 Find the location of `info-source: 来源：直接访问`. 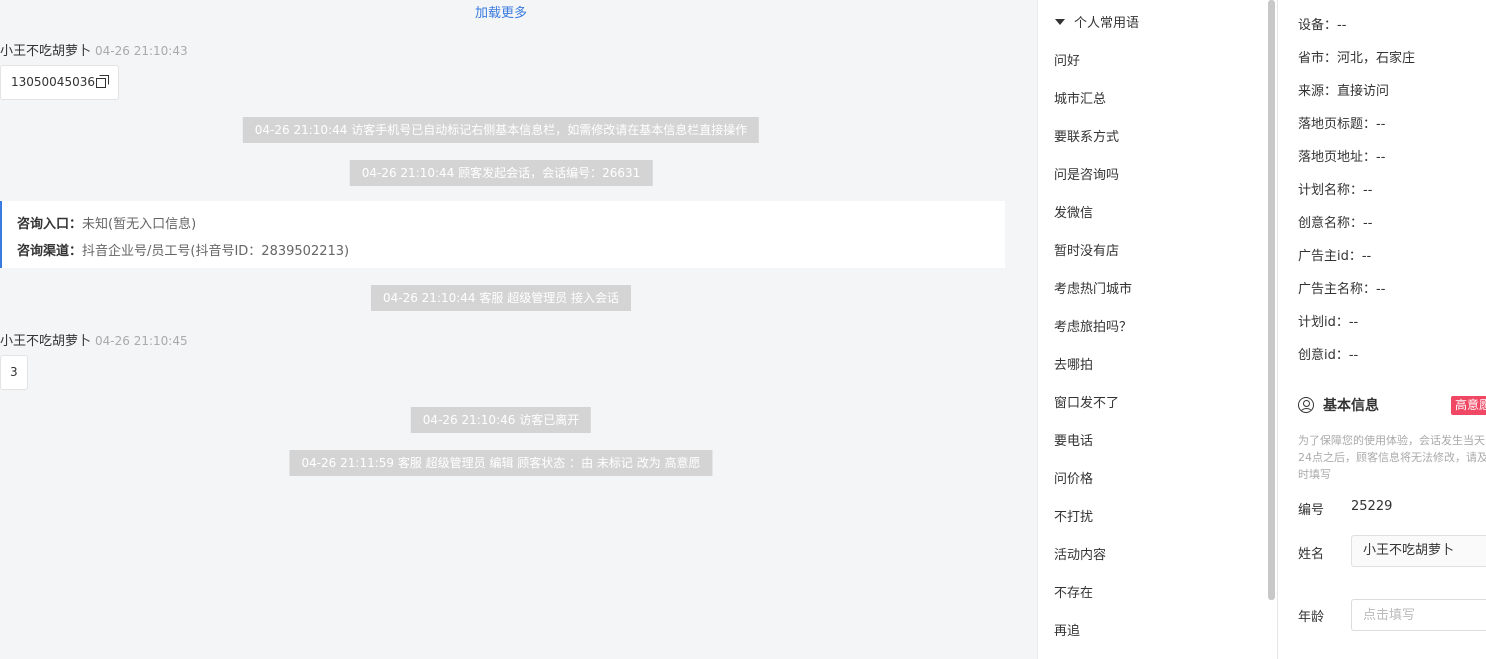

info-source: 来源：直接访问 is located at coordinates (1344, 91).